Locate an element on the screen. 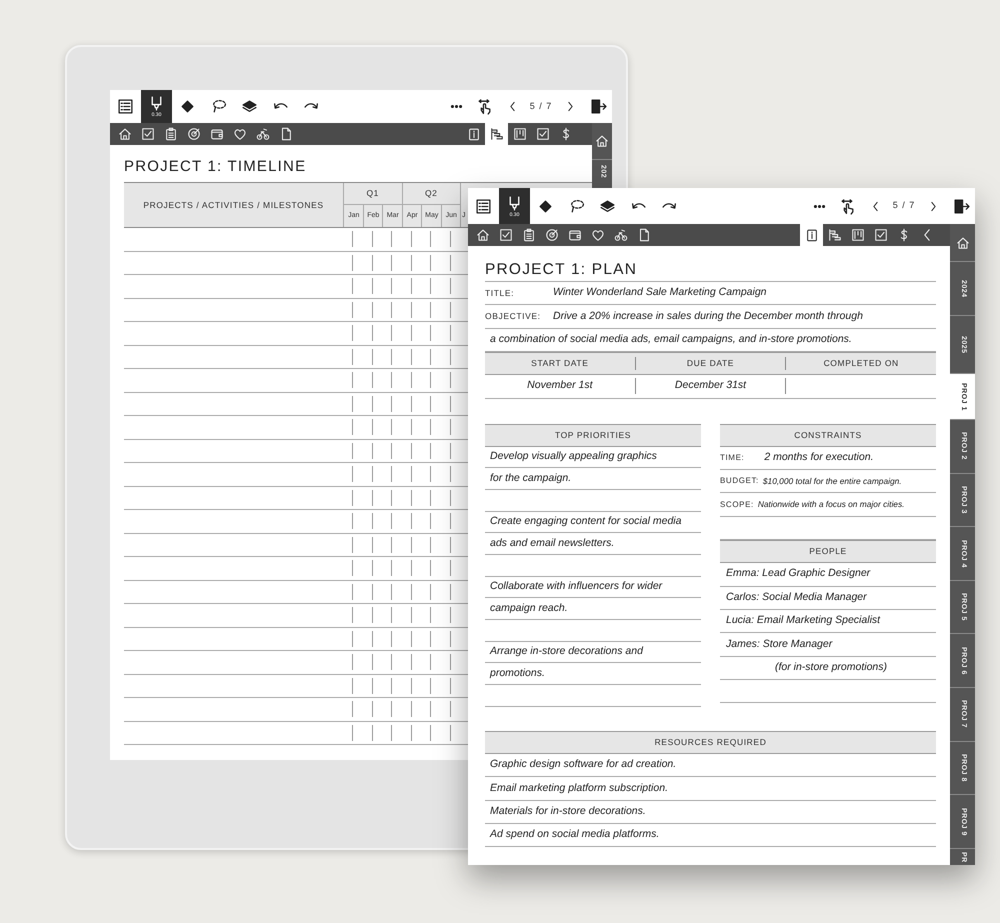  priority-text: Develop visually appealing graphics is located at coordinates (573, 456).